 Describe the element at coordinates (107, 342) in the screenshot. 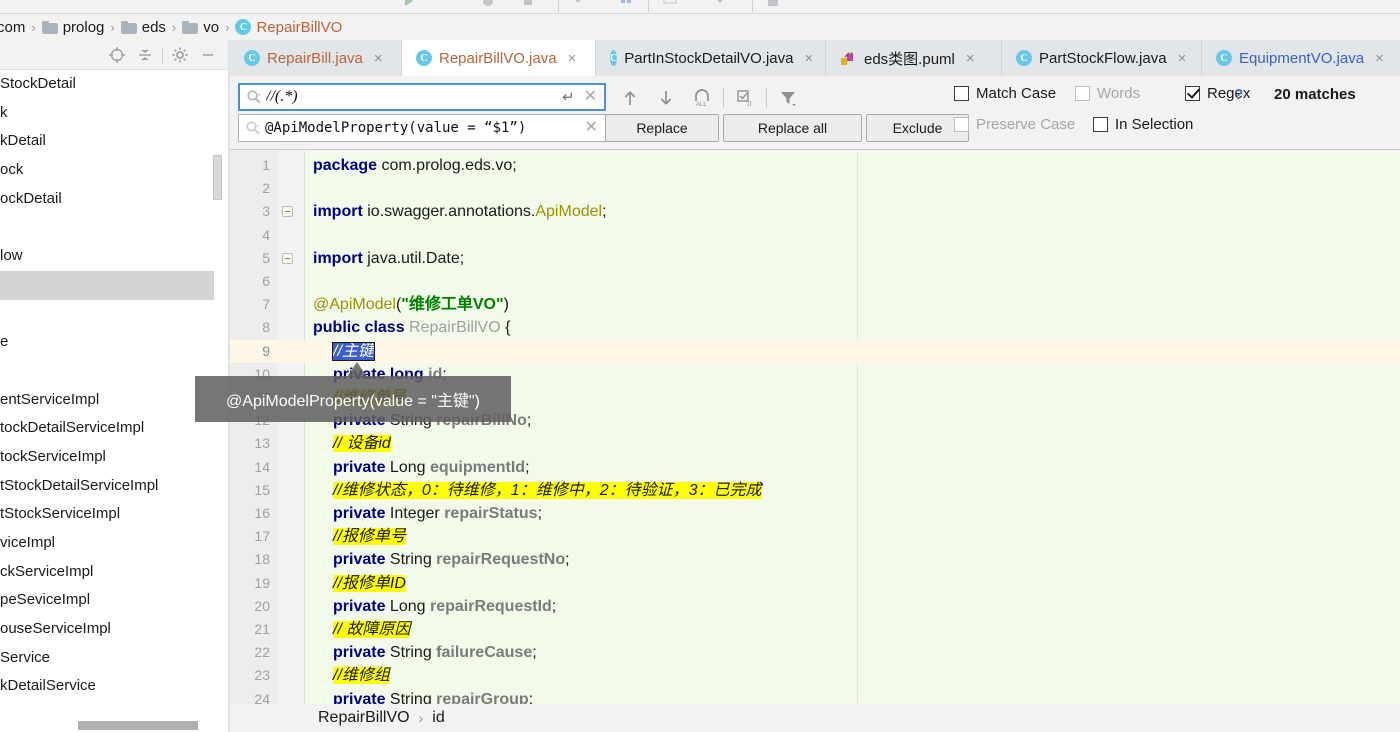

I see `project-tree-item: e` at that location.